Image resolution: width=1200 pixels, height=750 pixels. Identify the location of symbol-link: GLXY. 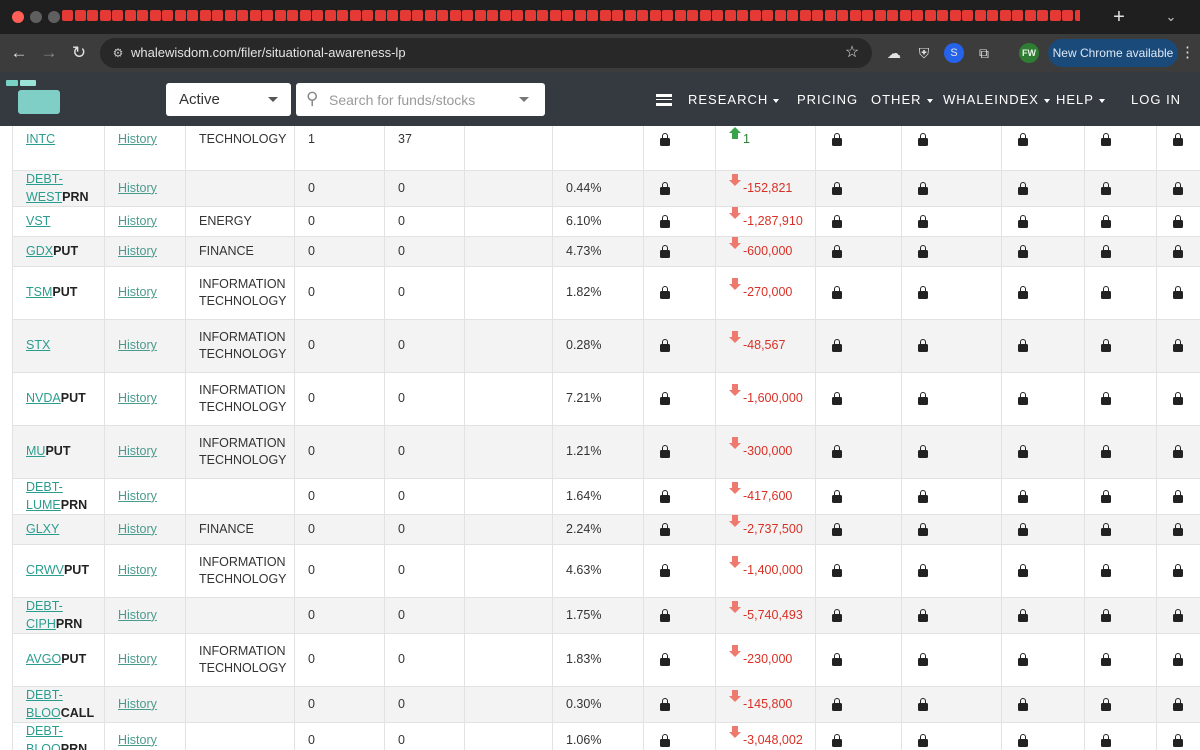
(42, 529).